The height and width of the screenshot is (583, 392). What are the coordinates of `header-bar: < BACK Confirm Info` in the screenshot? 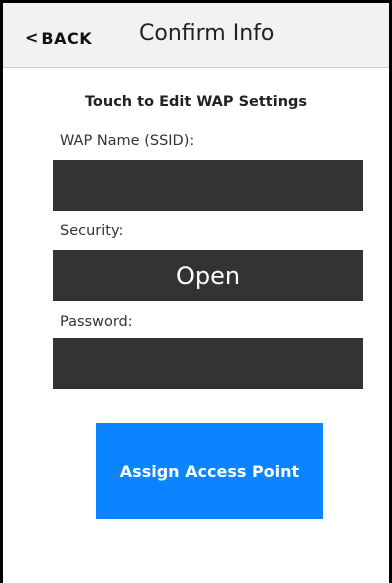 It's located at (196, 35).